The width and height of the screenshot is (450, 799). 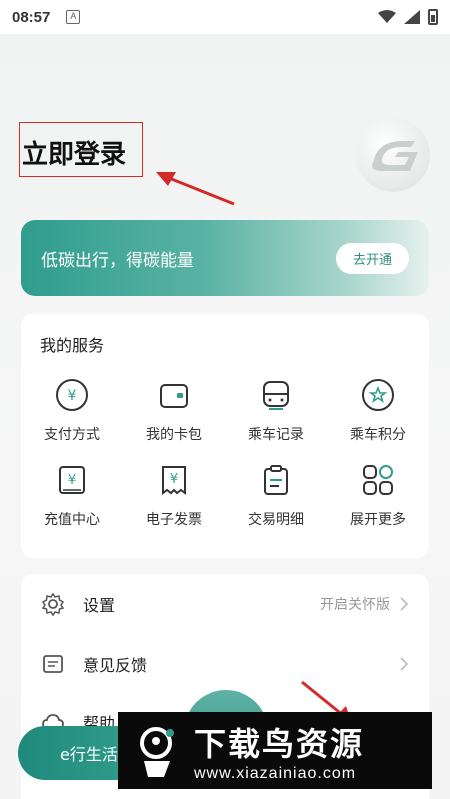 I want to click on annotation-highlight-box, so click(x=81, y=149).